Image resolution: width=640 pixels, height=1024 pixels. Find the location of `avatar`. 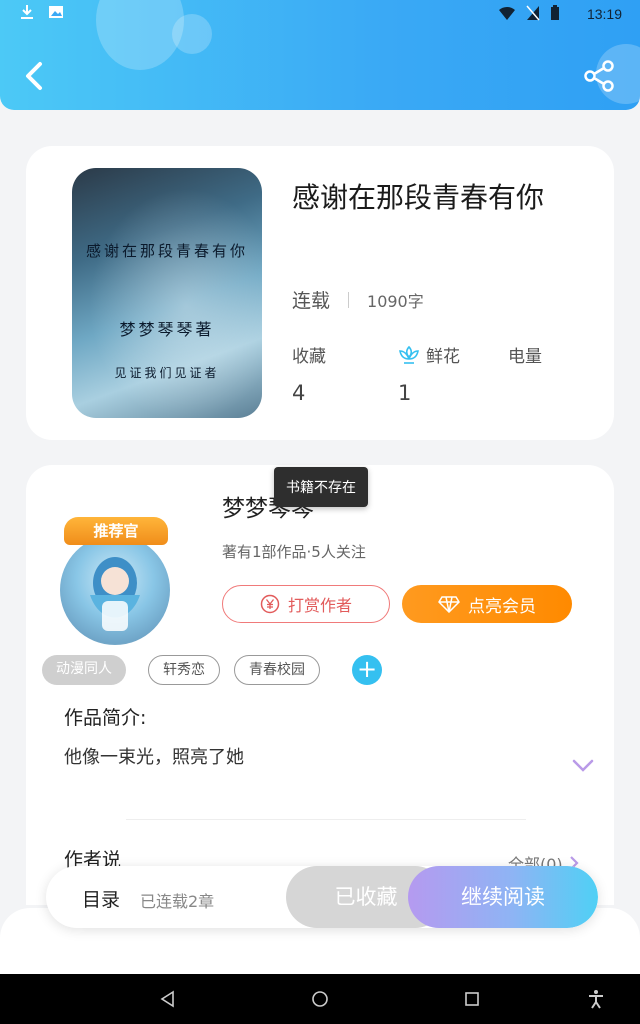

avatar is located at coordinates (115, 590).